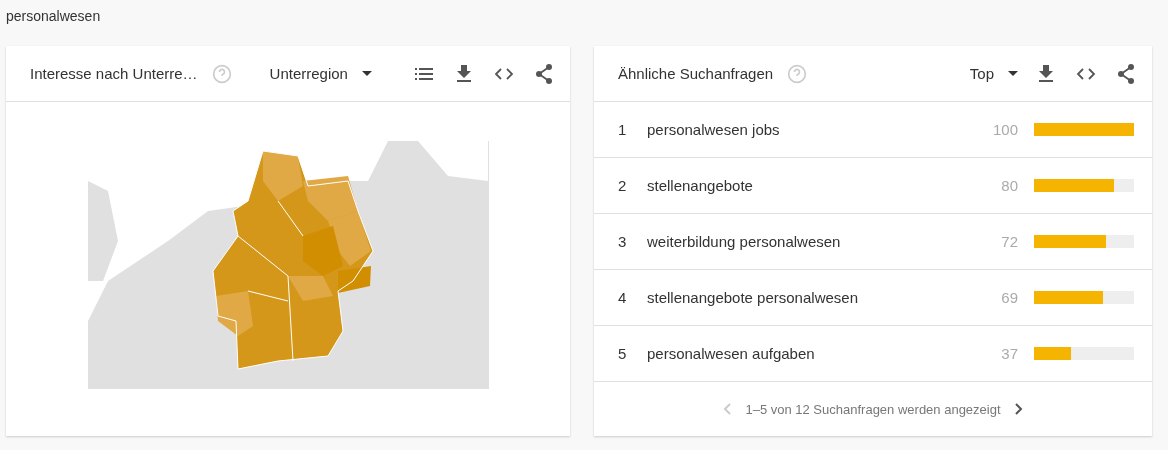 Image resolution: width=1168 pixels, height=450 pixels. Describe the element at coordinates (1005, 129) in the screenshot. I see `query-value: 100` at that location.